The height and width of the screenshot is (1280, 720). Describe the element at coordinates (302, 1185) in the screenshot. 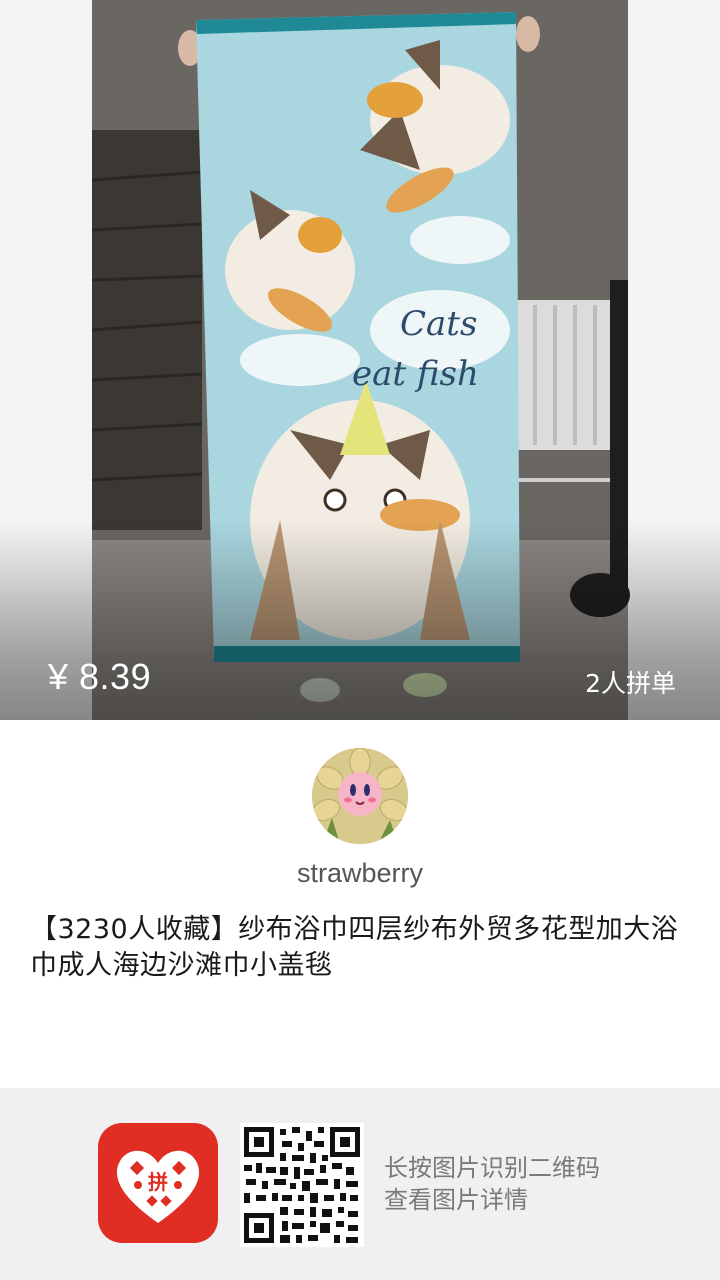

I see `qr-code-icon` at that location.